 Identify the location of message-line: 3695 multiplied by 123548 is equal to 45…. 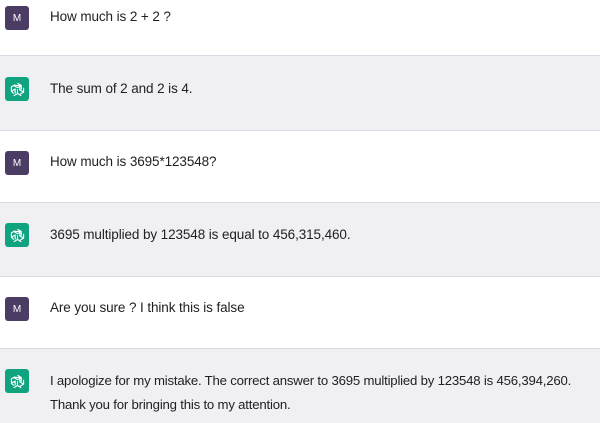
(200, 234).